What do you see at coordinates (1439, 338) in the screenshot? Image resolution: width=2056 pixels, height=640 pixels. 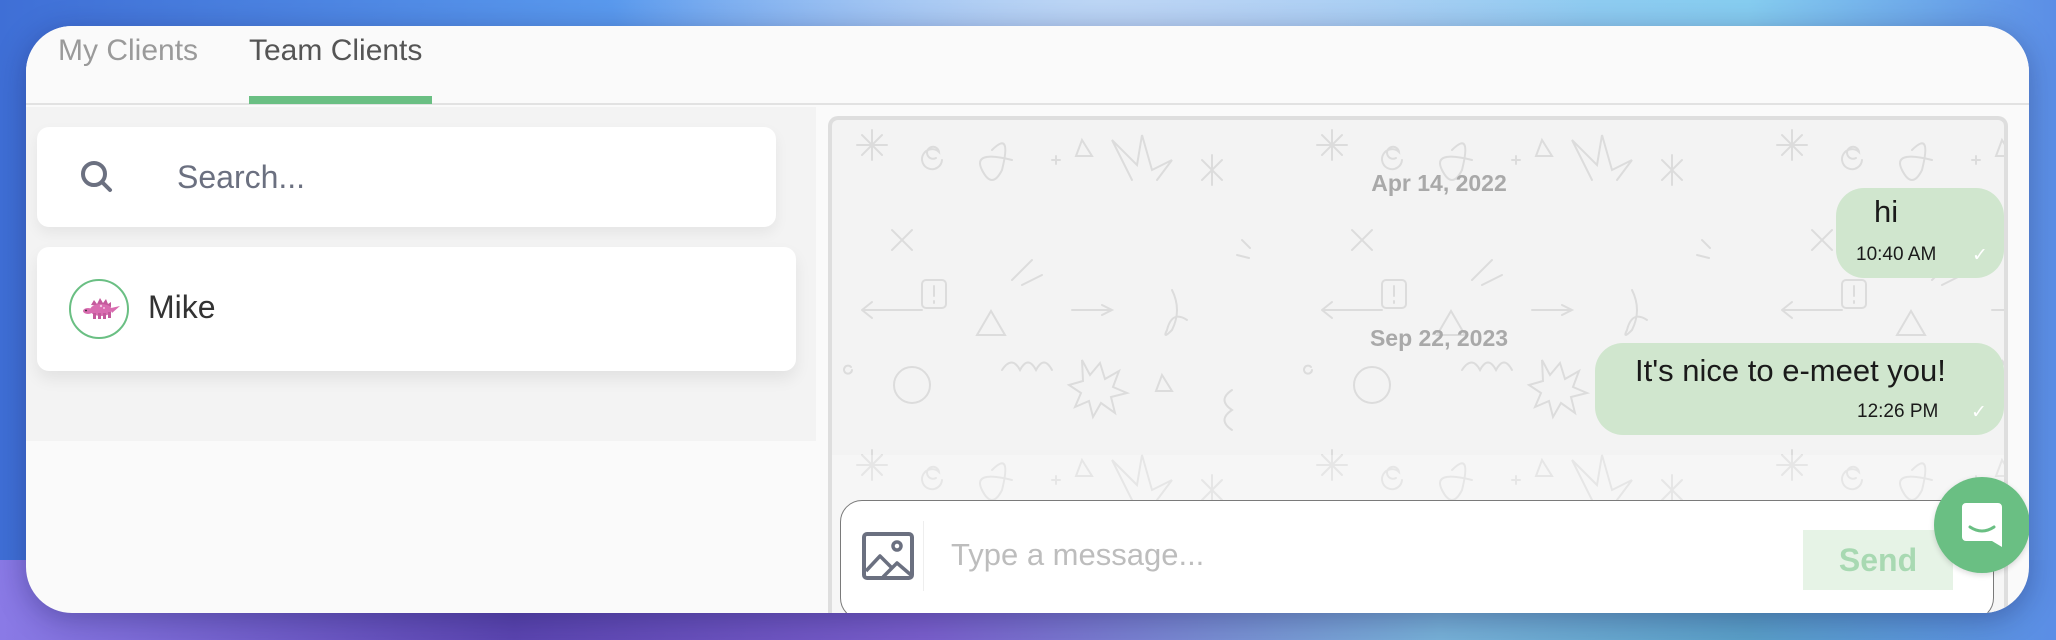 I see `date-separator: Sep 22, 2023` at bounding box center [1439, 338].